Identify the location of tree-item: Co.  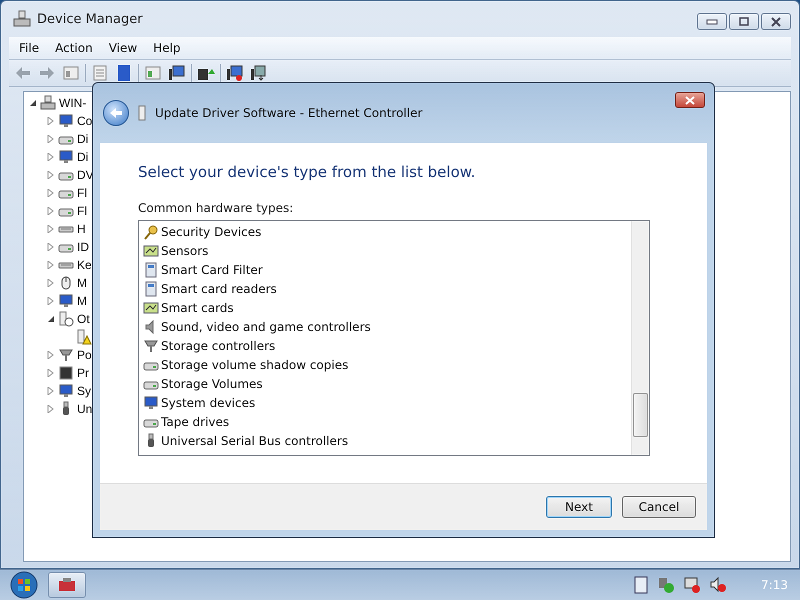
(84, 121).